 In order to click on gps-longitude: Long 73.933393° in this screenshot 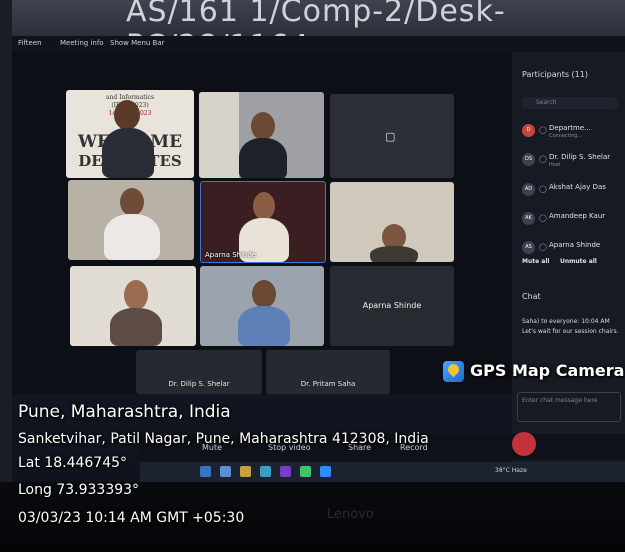, I will do `click(79, 490)`.